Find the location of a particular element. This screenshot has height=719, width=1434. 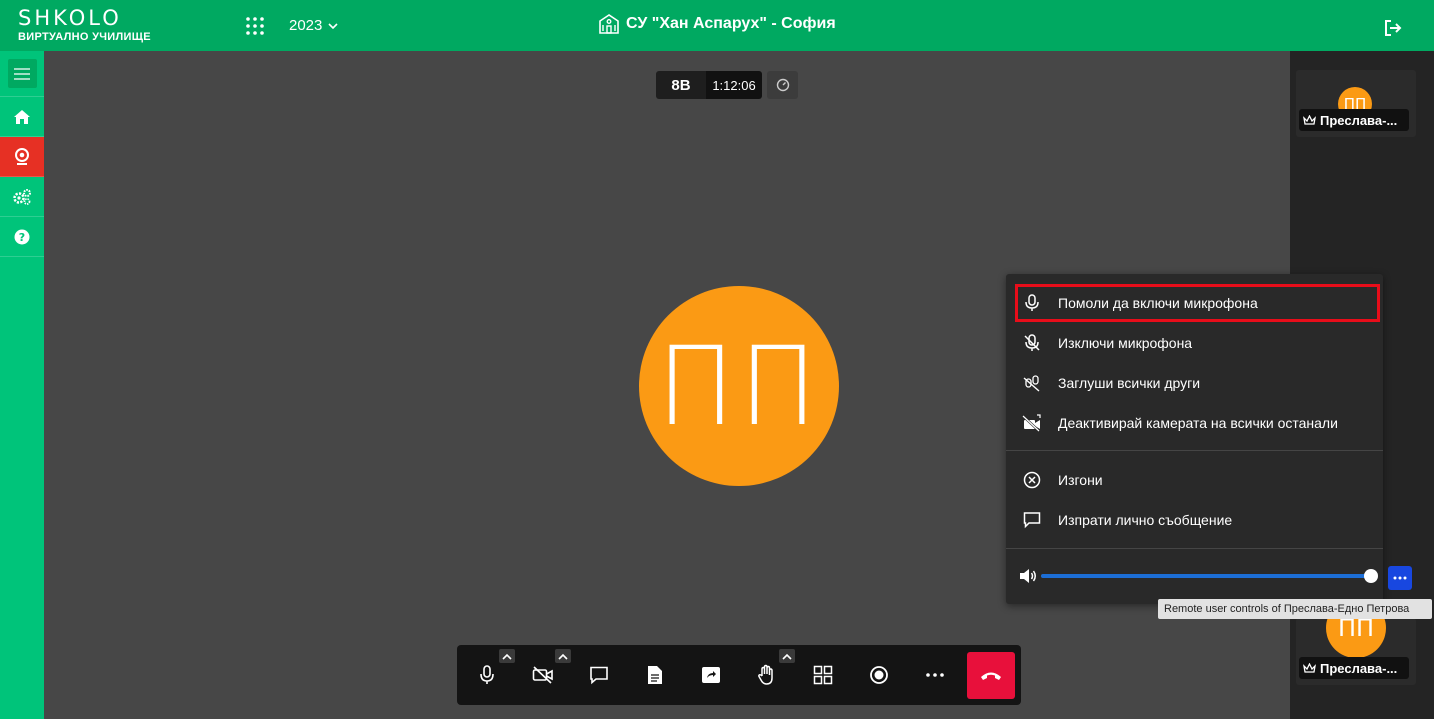

toggle-camera-button is located at coordinates (543, 675).